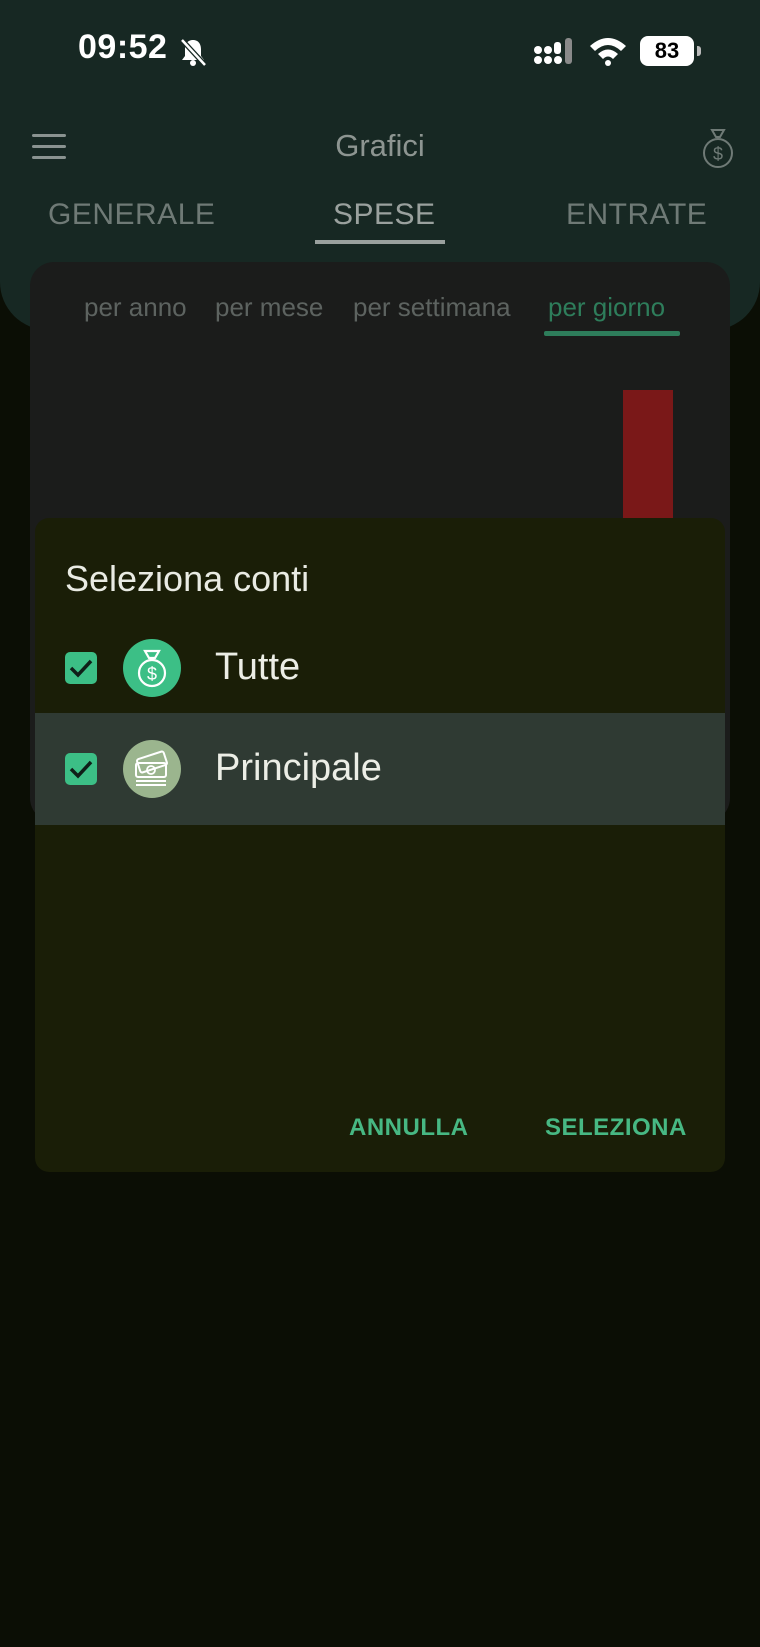 The height and width of the screenshot is (1647, 760). I want to click on account-label: Principale, so click(298, 768).